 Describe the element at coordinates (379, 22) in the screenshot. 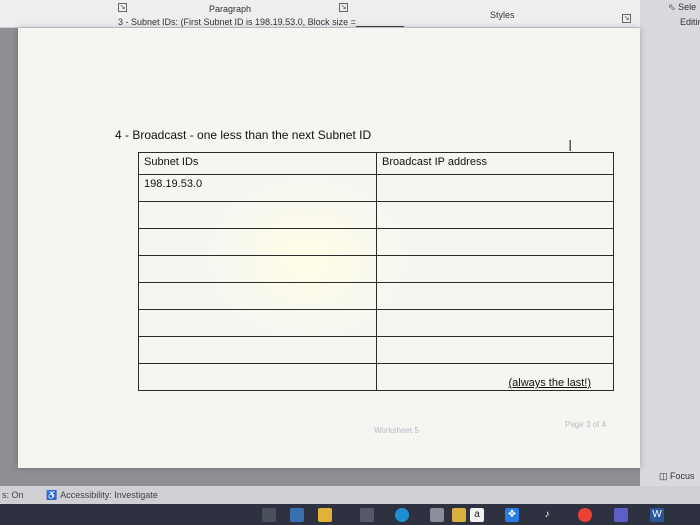

I see `block-size-field` at that location.